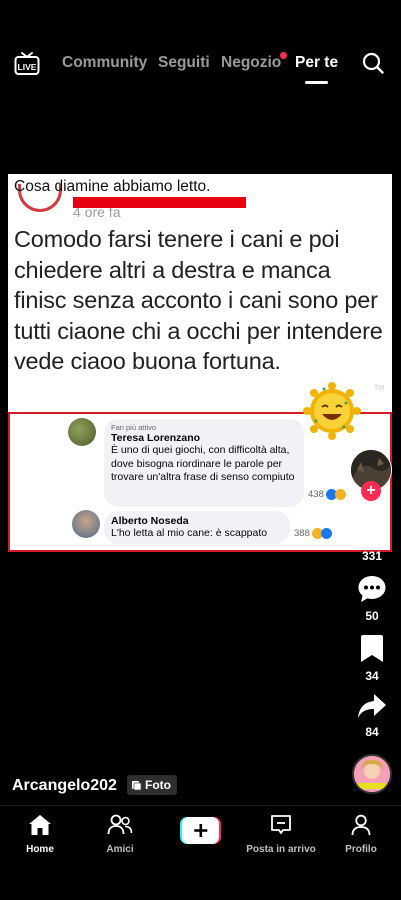 The image size is (401, 900). What do you see at coordinates (158, 785) in the screenshot?
I see `photo-badge-label: Foto` at bounding box center [158, 785].